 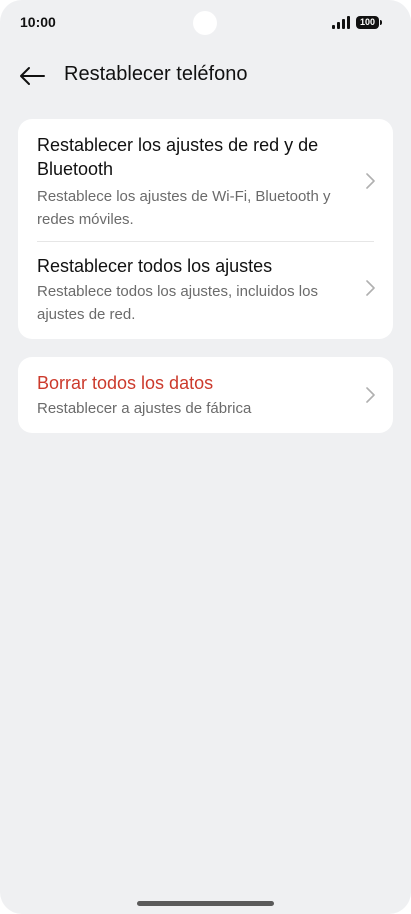 I want to click on battery-icon: 100, so click(x=369, y=22).